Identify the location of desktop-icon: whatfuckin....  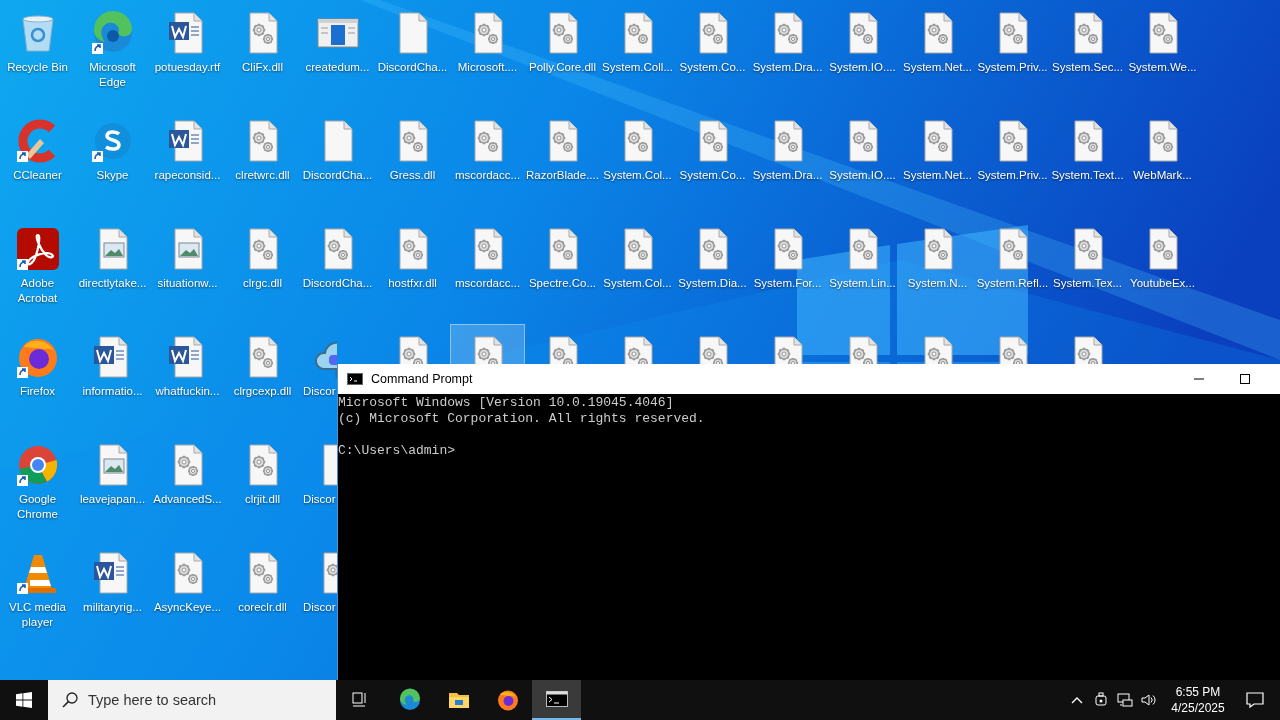
(187, 376).